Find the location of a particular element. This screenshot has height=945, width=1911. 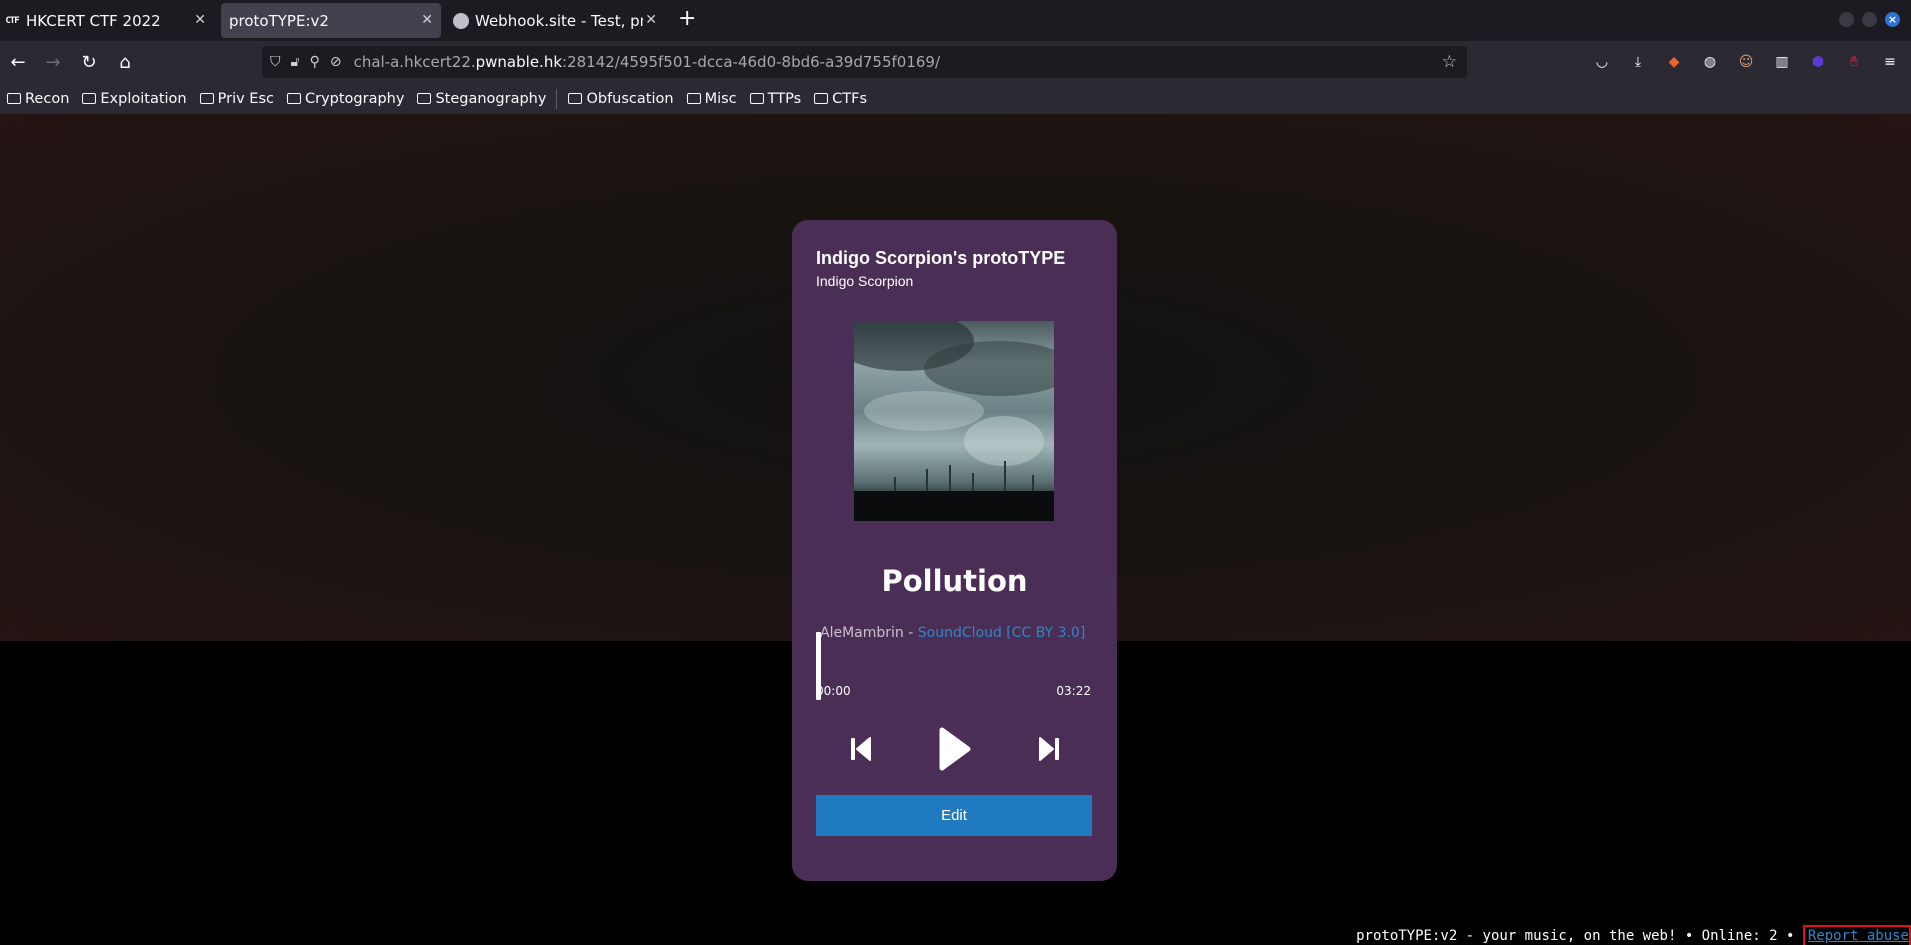

play-icon is located at coordinates (955, 749).